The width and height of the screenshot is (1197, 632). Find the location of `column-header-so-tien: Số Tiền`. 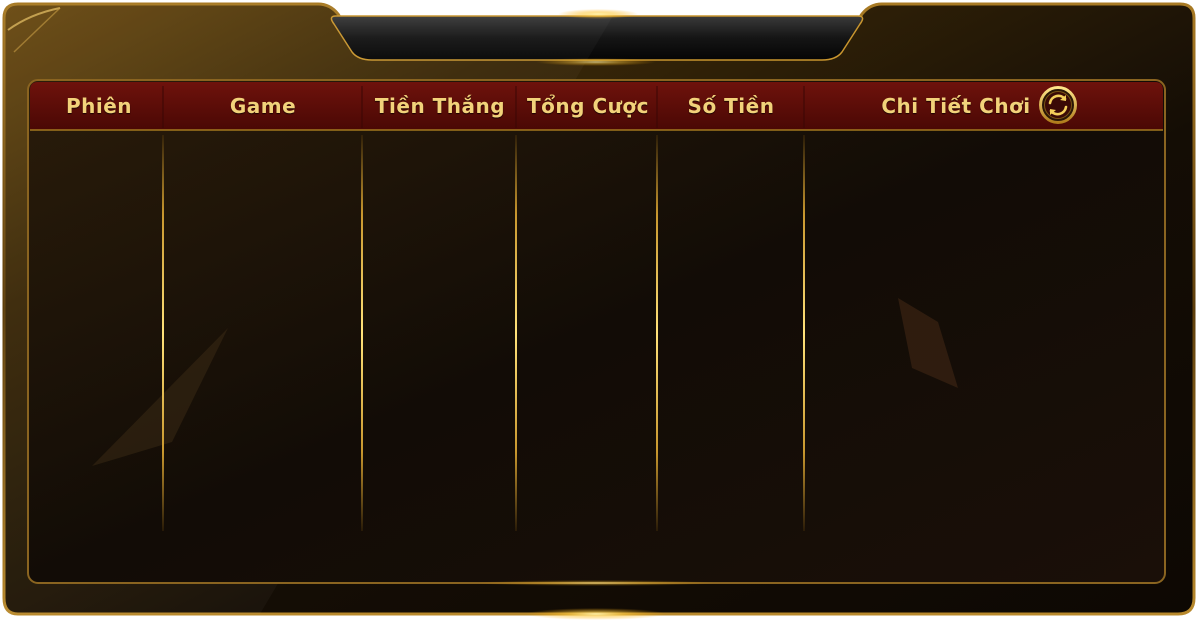

column-header-so-tien: Số Tiền is located at coordinates (731, 106).